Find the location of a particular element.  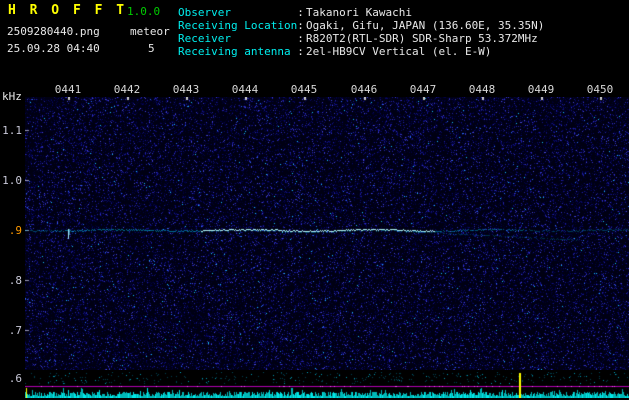

freq-label-0-8: .8 is located at coordinates (15, 280).